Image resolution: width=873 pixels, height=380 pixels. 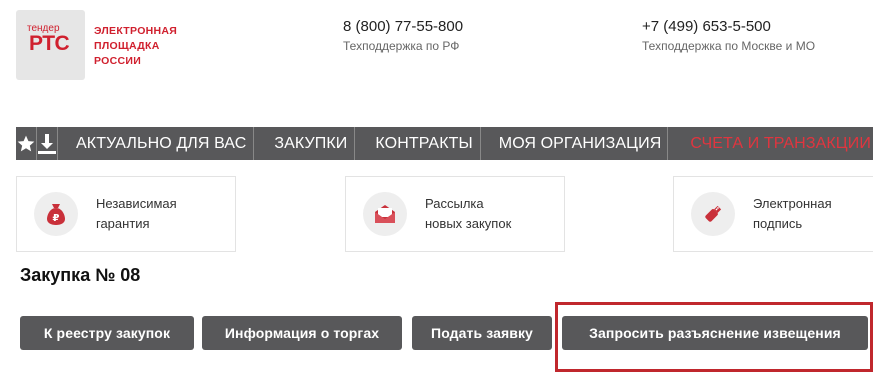 I want to click on promo-label: Независимая гарантия, so click(x=136, y=214).